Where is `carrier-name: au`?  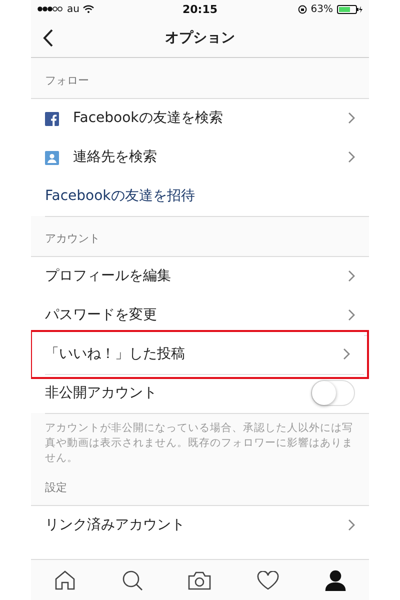 carrier-name: au is located at coordinates (73, 9).